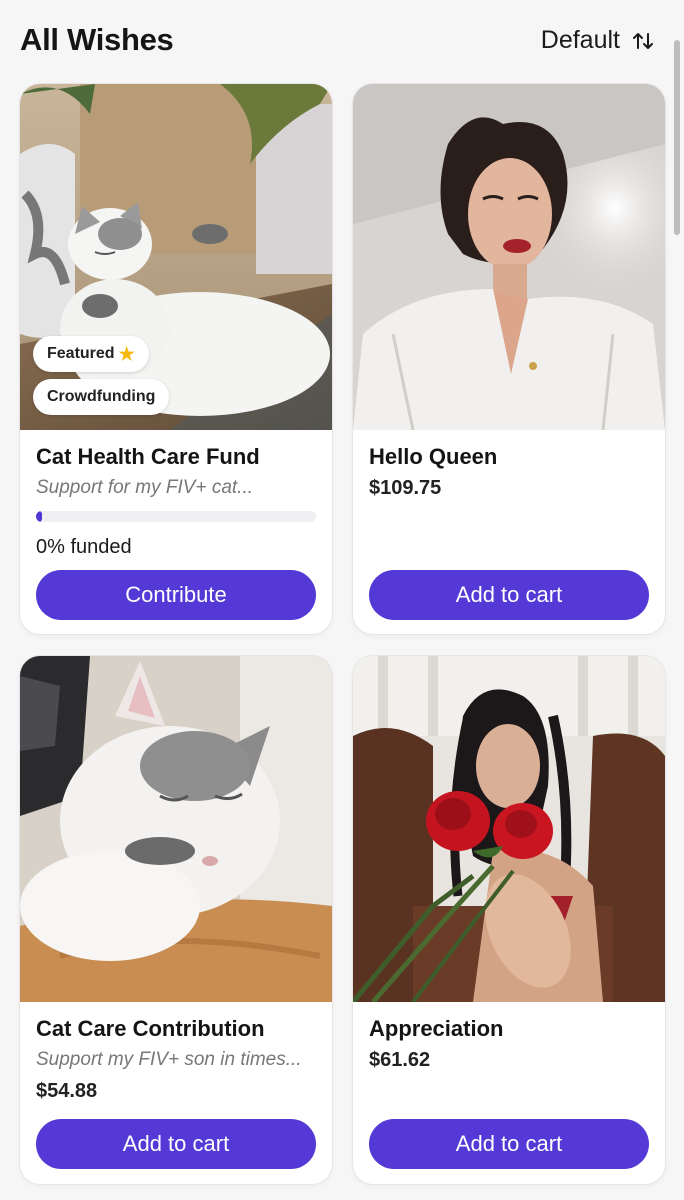 Image resolution: width=684 pixels, height=1200 pixels. Describe the element at coordinates (176, 257) in the screenshot. I see `cat-lying-photo: Featured ★ Crowdfunding` at that location.